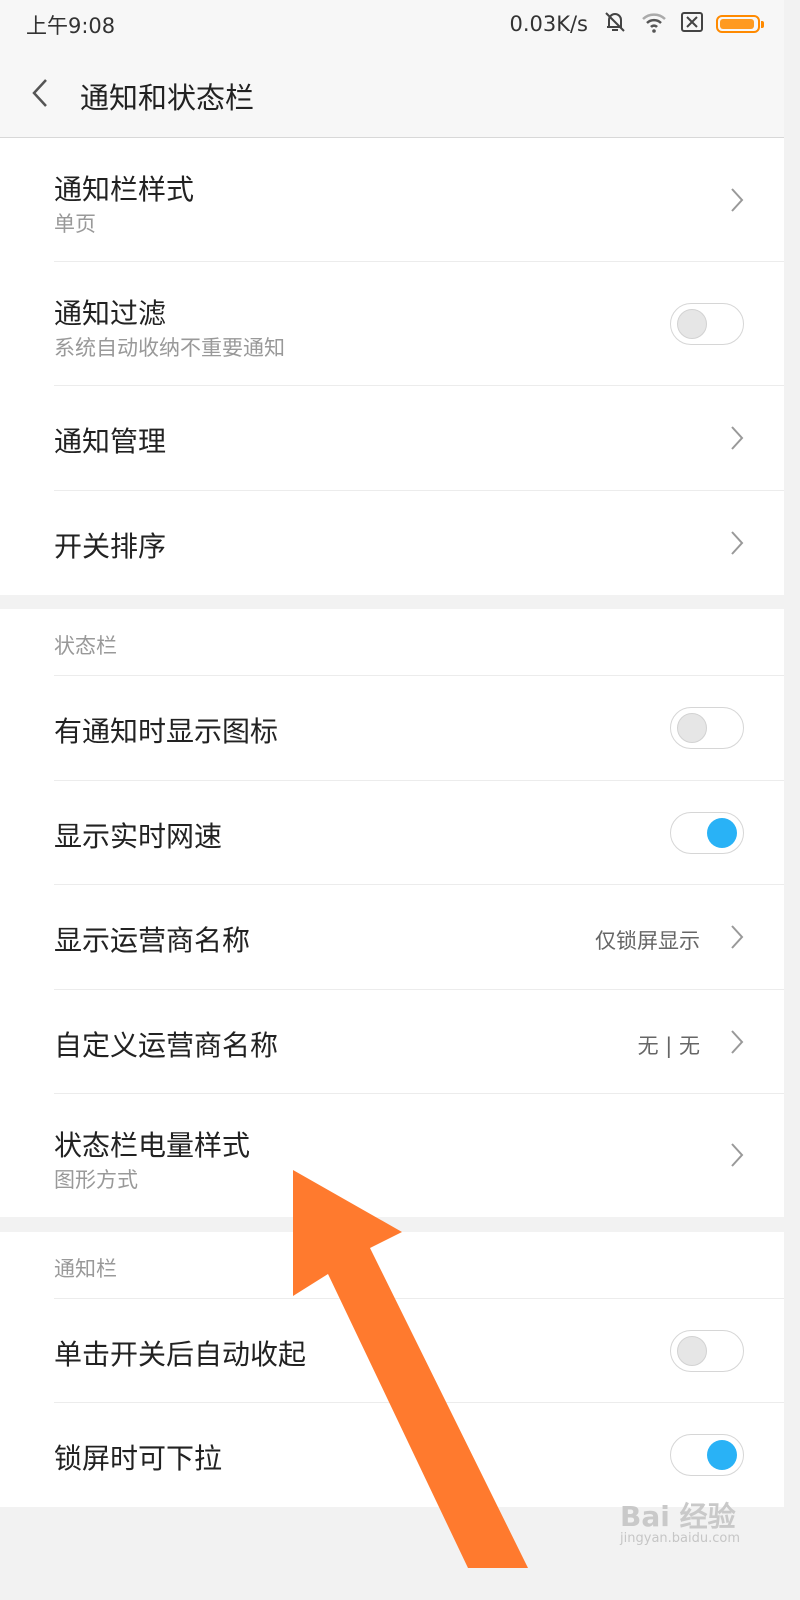  What do you see at coordinates (410, 1369) in the screenshot?
I see `annotation-arrow` at bounding box center [410, 1369].